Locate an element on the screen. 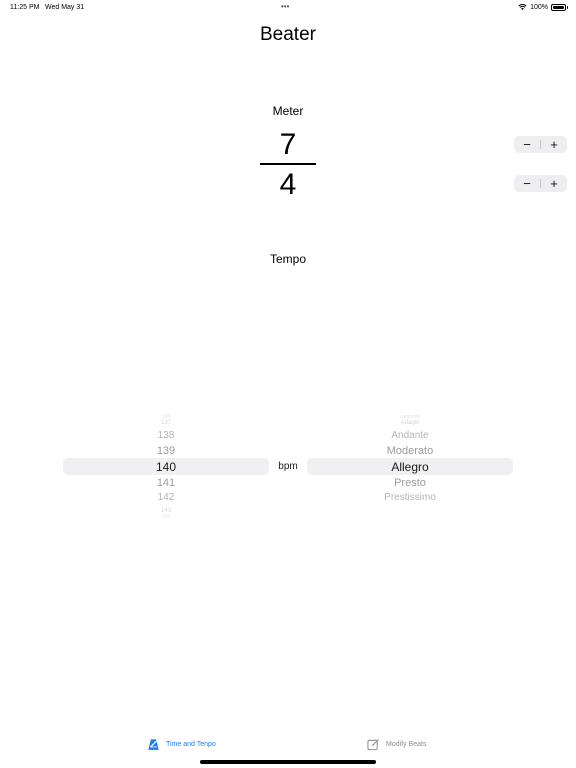 This screenshot has width=576, height=768. status-right: 100% is located at coordinates (543, 7).